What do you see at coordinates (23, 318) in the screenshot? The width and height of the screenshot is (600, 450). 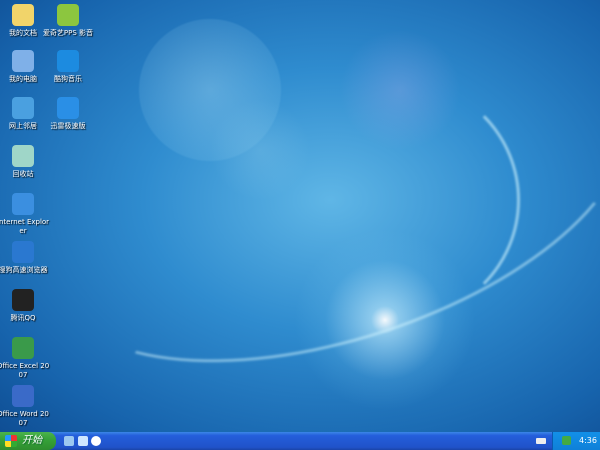 I see `desktop-icon-label: 腾讯QQ` at bounding box center [23, 318].